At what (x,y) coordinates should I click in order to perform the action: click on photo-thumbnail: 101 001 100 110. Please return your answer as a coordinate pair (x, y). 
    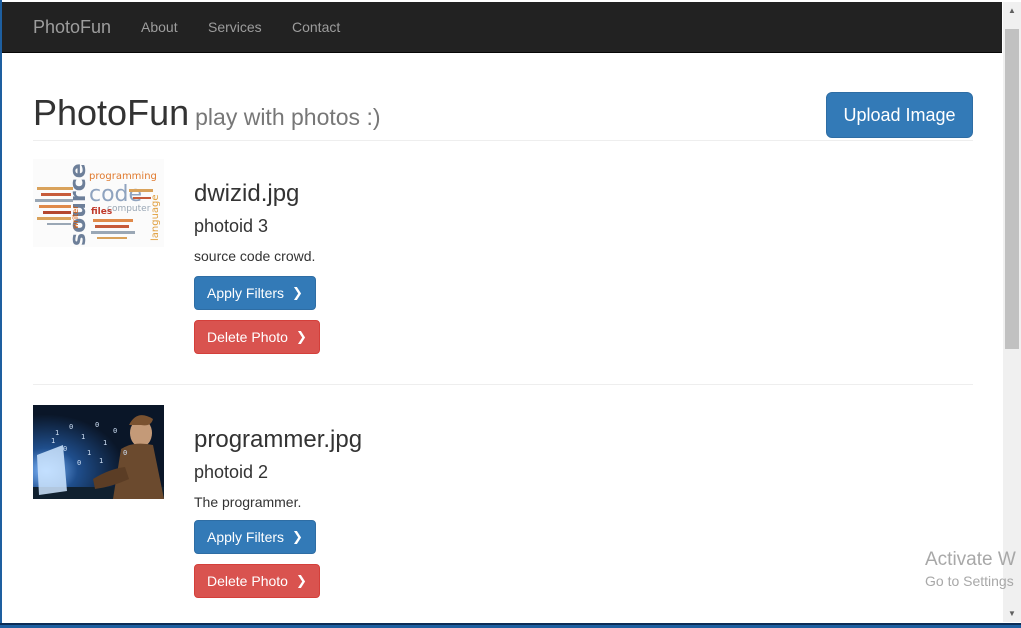
    Looking at the image, I should click on (98, 452).